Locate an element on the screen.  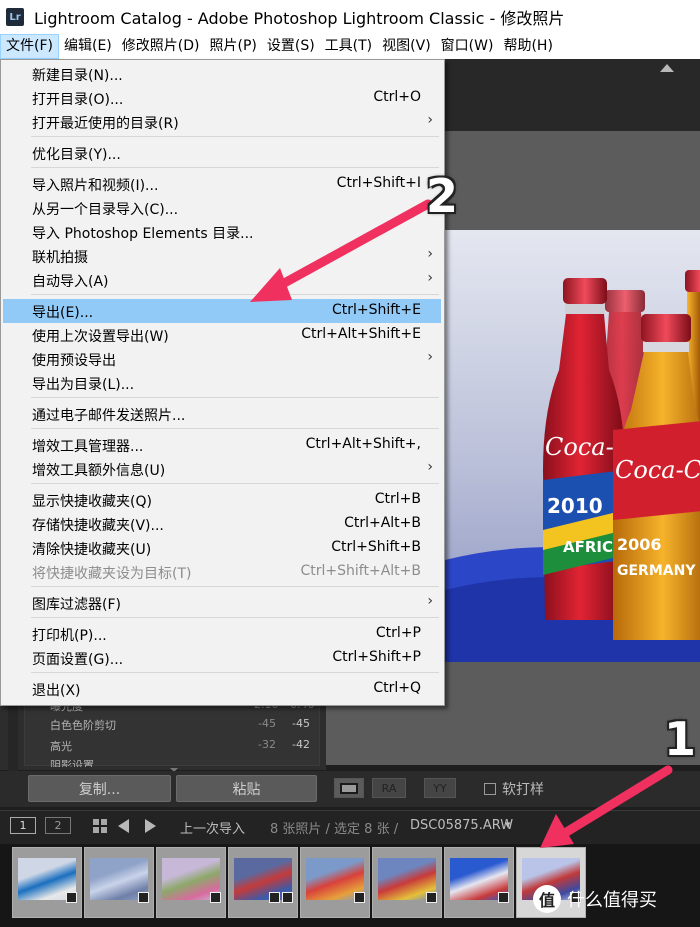
menu-item-set-quick-collection-target: 将快捷收藏夹设为目标(T) Ctrl+Shift+Alt+B is located at coordinates (222, 572).